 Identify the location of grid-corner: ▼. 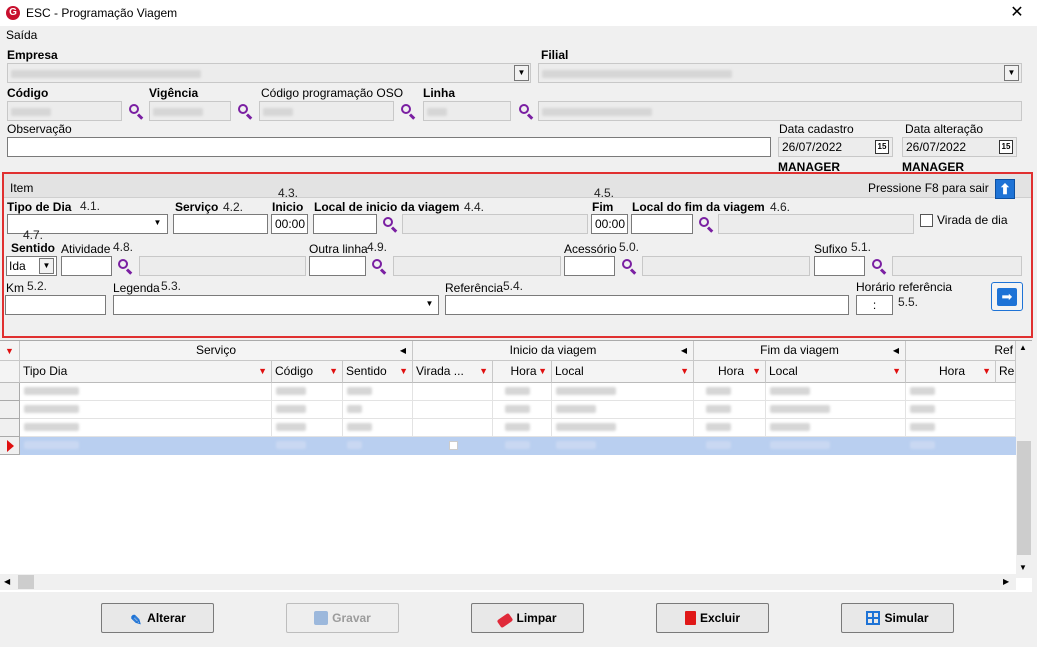
(10, 351).